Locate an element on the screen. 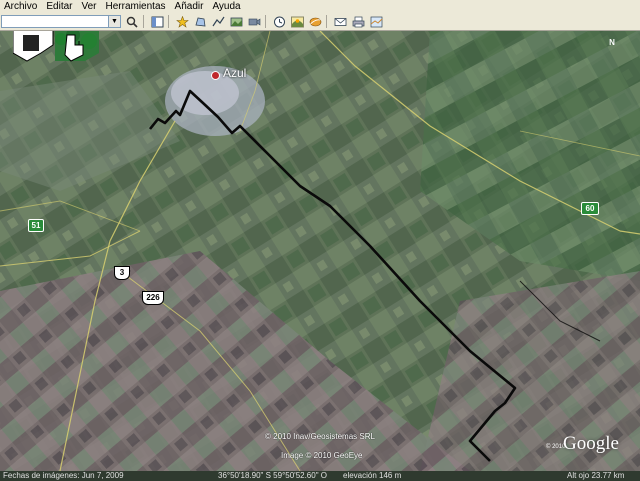 The image size is (640, 481). search-icon is located at coordinates (132, 22).